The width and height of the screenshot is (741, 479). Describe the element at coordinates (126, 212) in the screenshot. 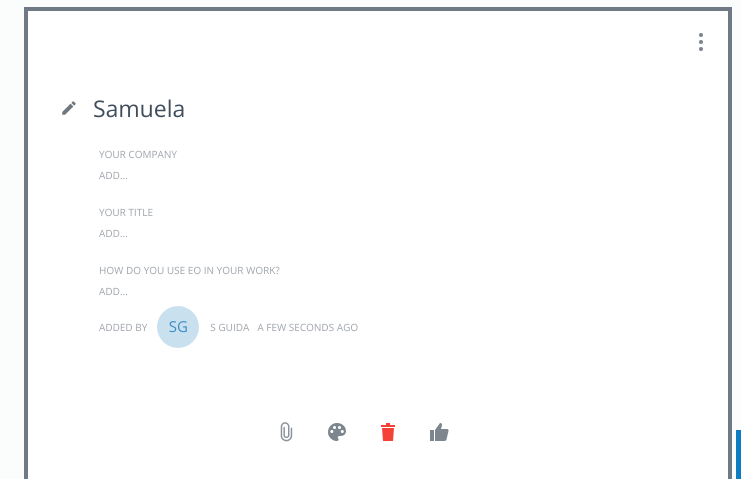

I see `field-label: YOUR TITLE` at that location.